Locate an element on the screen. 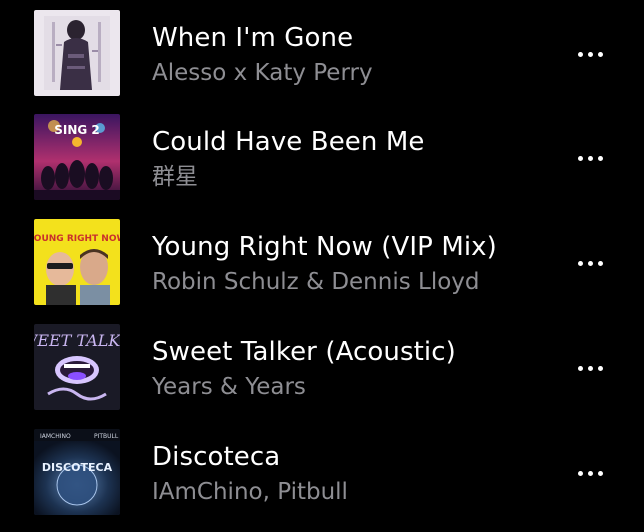  track-title: When I'm Gone is located at coordinates (253, 38).